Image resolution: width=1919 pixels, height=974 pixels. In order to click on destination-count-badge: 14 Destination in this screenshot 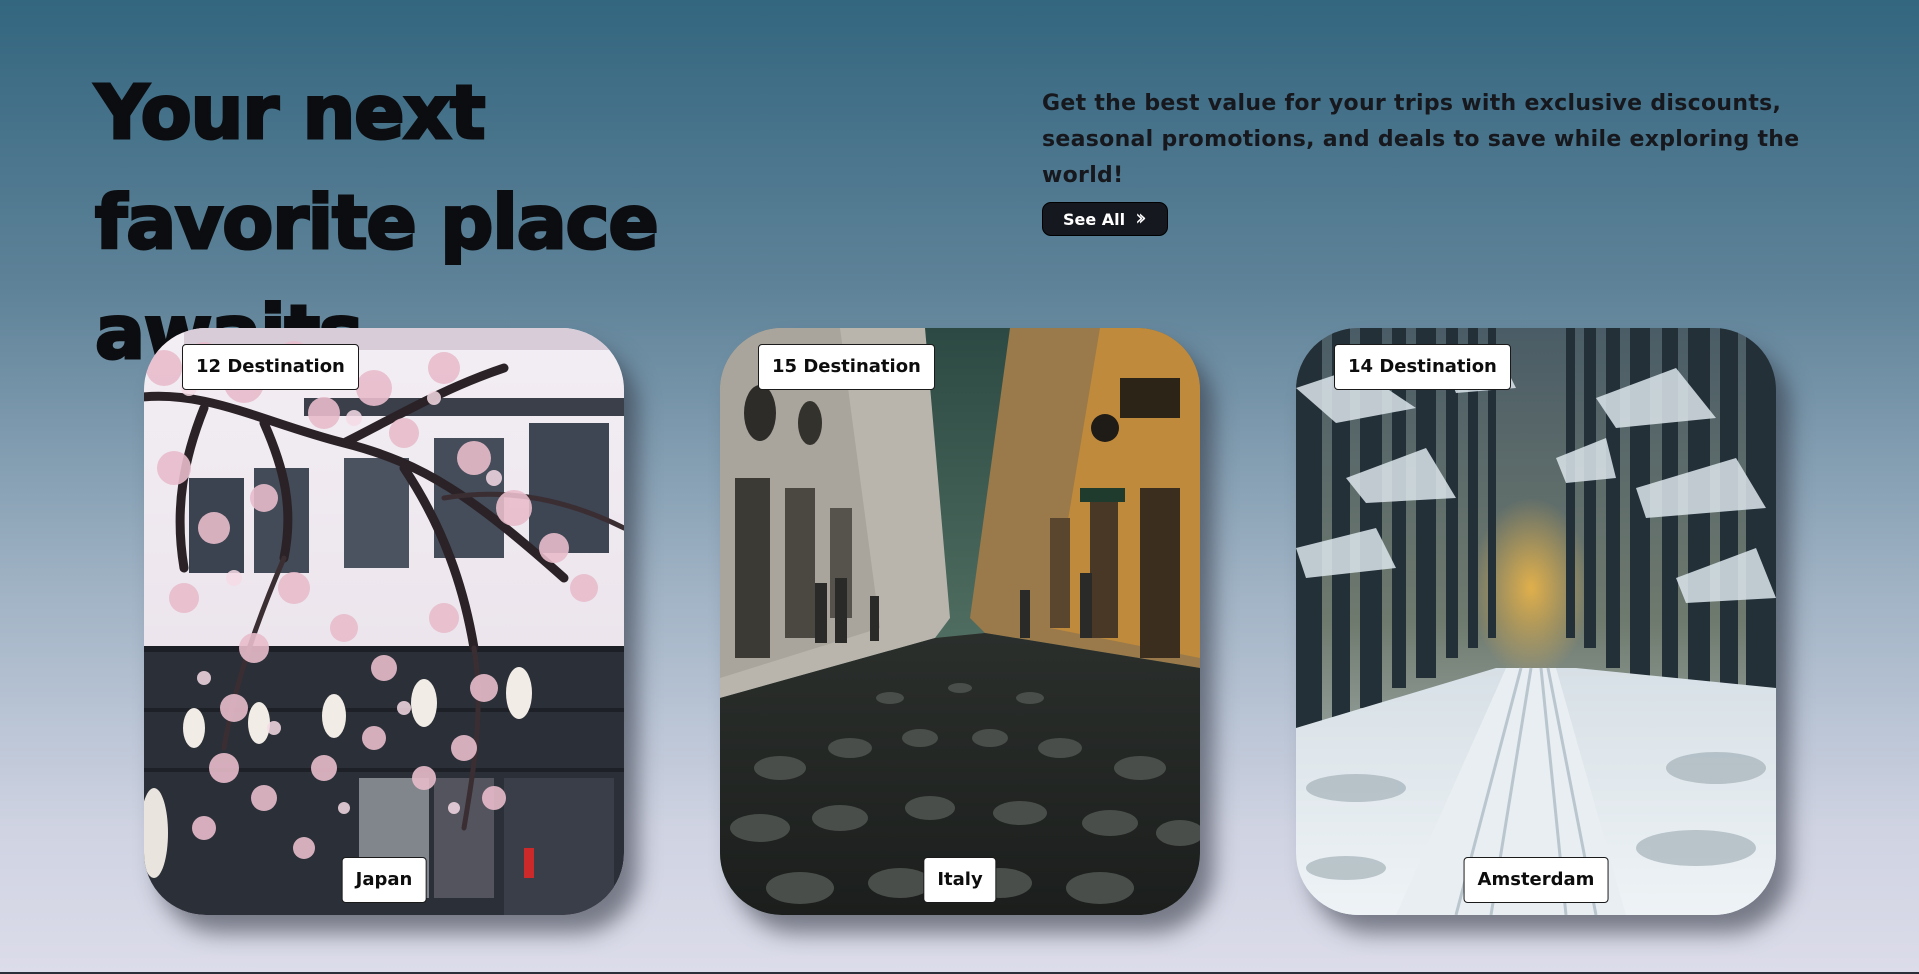, I will do `click(1422, 367)`.